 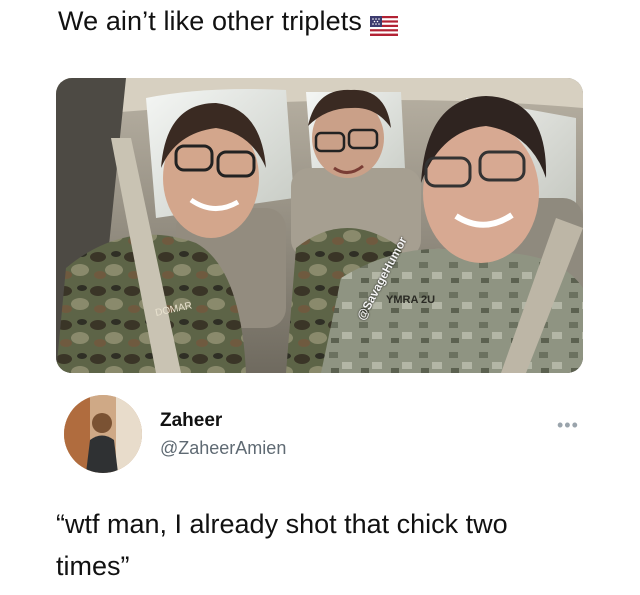 I want to click on meme-caption: We ain’t like other triplets, so click(x=228, y=21).